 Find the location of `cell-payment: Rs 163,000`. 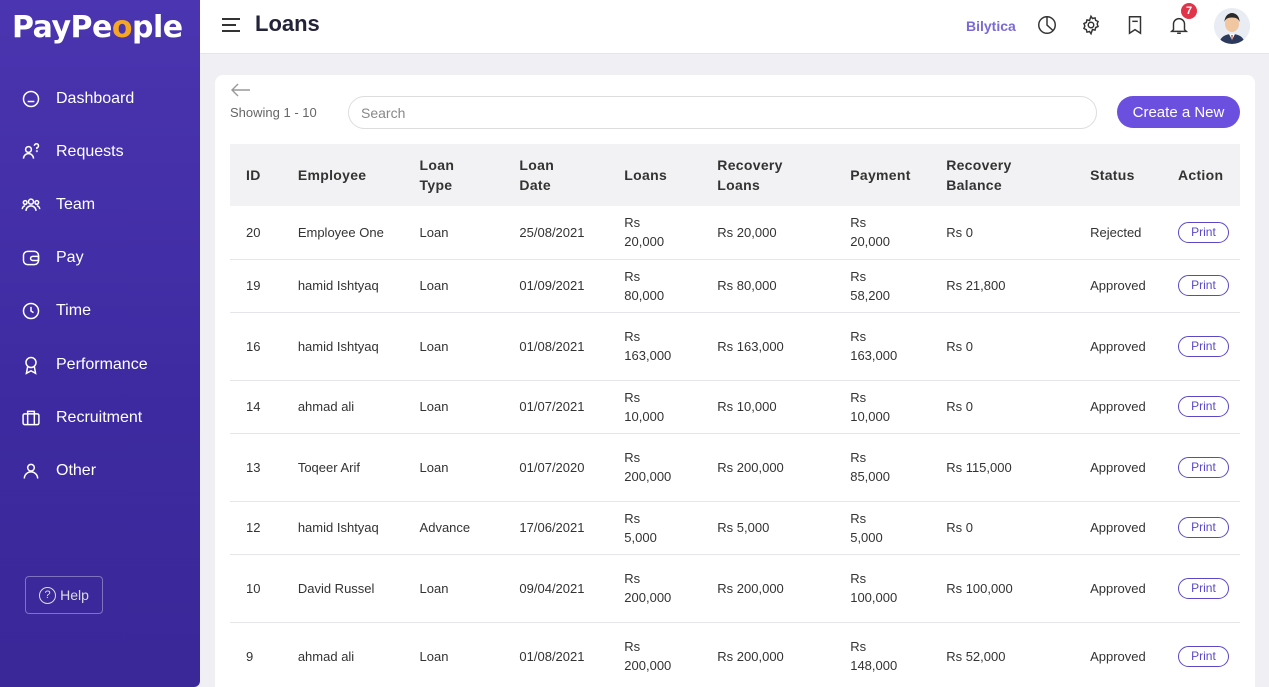

cell-payment: Rs 163,000 is located at coordinates (874, 346).